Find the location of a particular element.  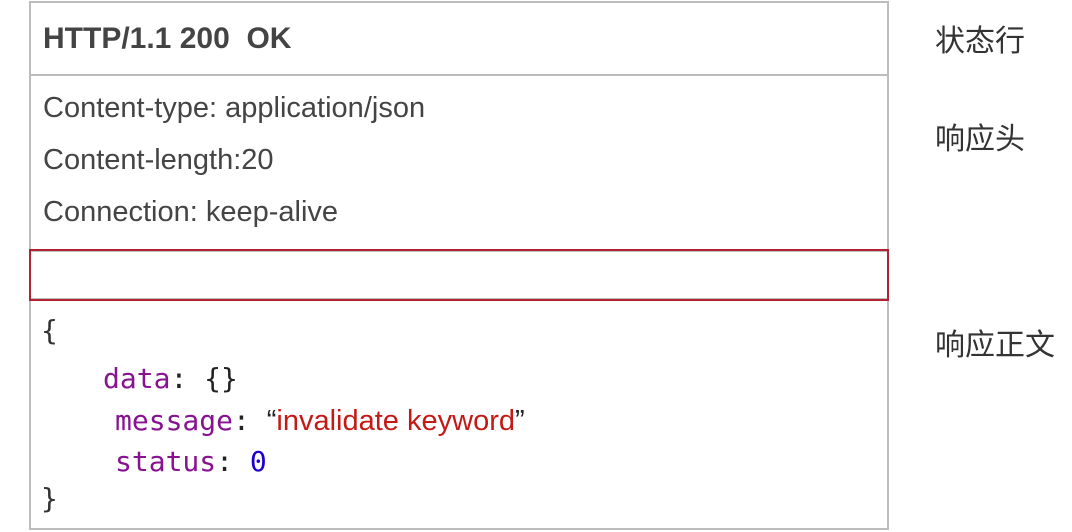

body-open-brace: { is located at coordinates (49, 330).